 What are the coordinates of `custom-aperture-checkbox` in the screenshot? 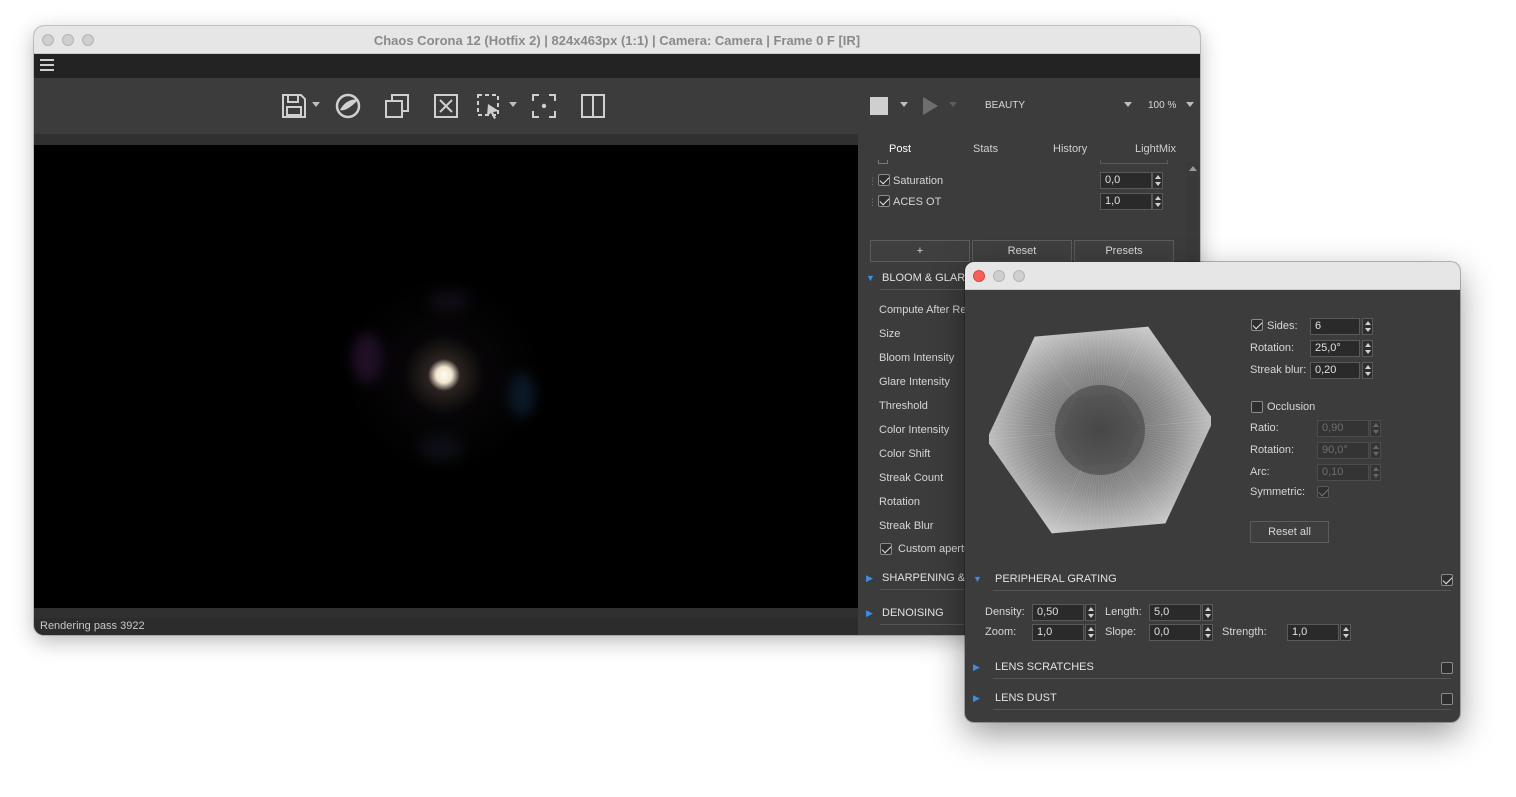 It's located at (886, 549).